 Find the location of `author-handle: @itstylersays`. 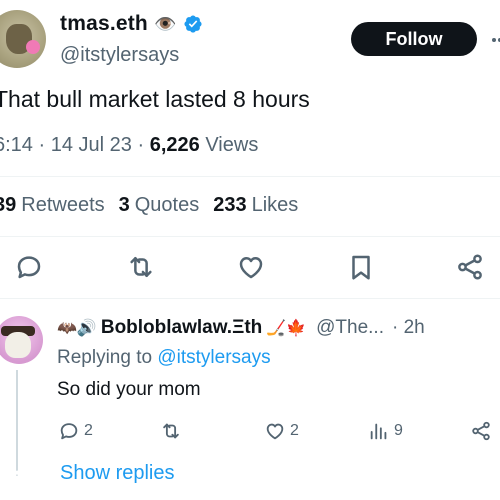

author-handle: @itstylersays is located at coordinates (119, 55).